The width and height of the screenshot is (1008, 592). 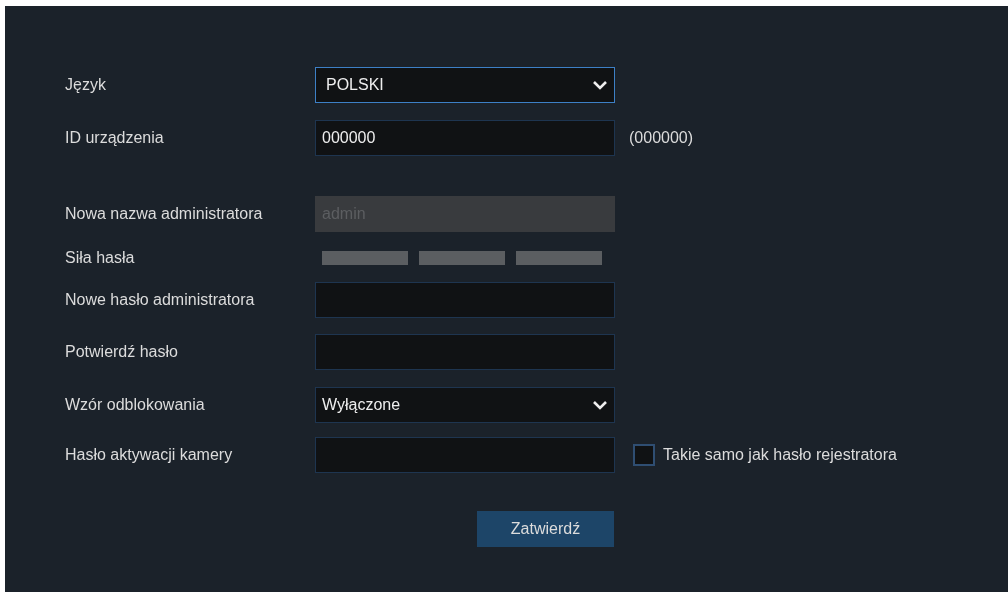 What do you see at coordinates (661, 138) in the screenshot?
I see `id-hint: (000000)` at bounding box center [661, 138].